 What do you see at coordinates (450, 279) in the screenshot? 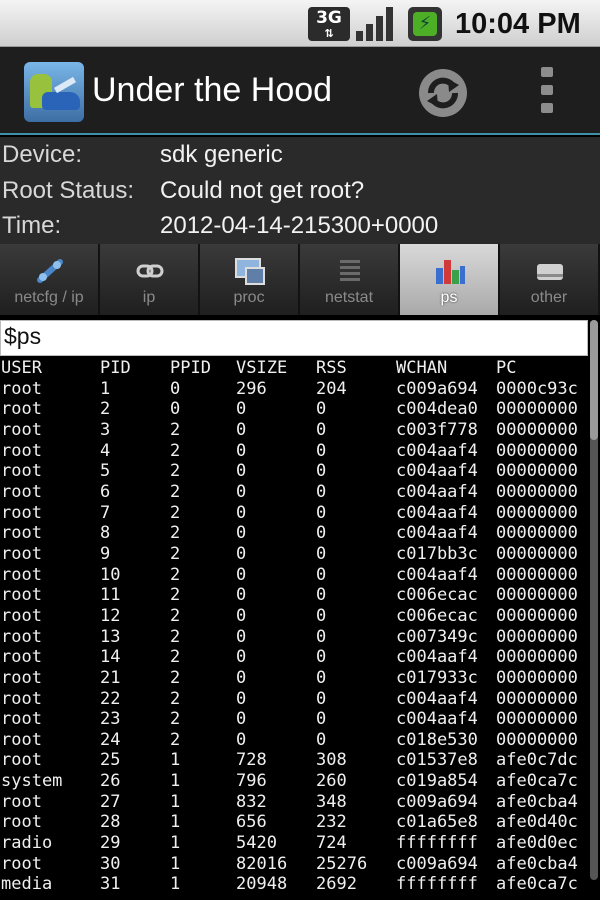
I see `tab-ps: ps` at bounding box center [450, 279].